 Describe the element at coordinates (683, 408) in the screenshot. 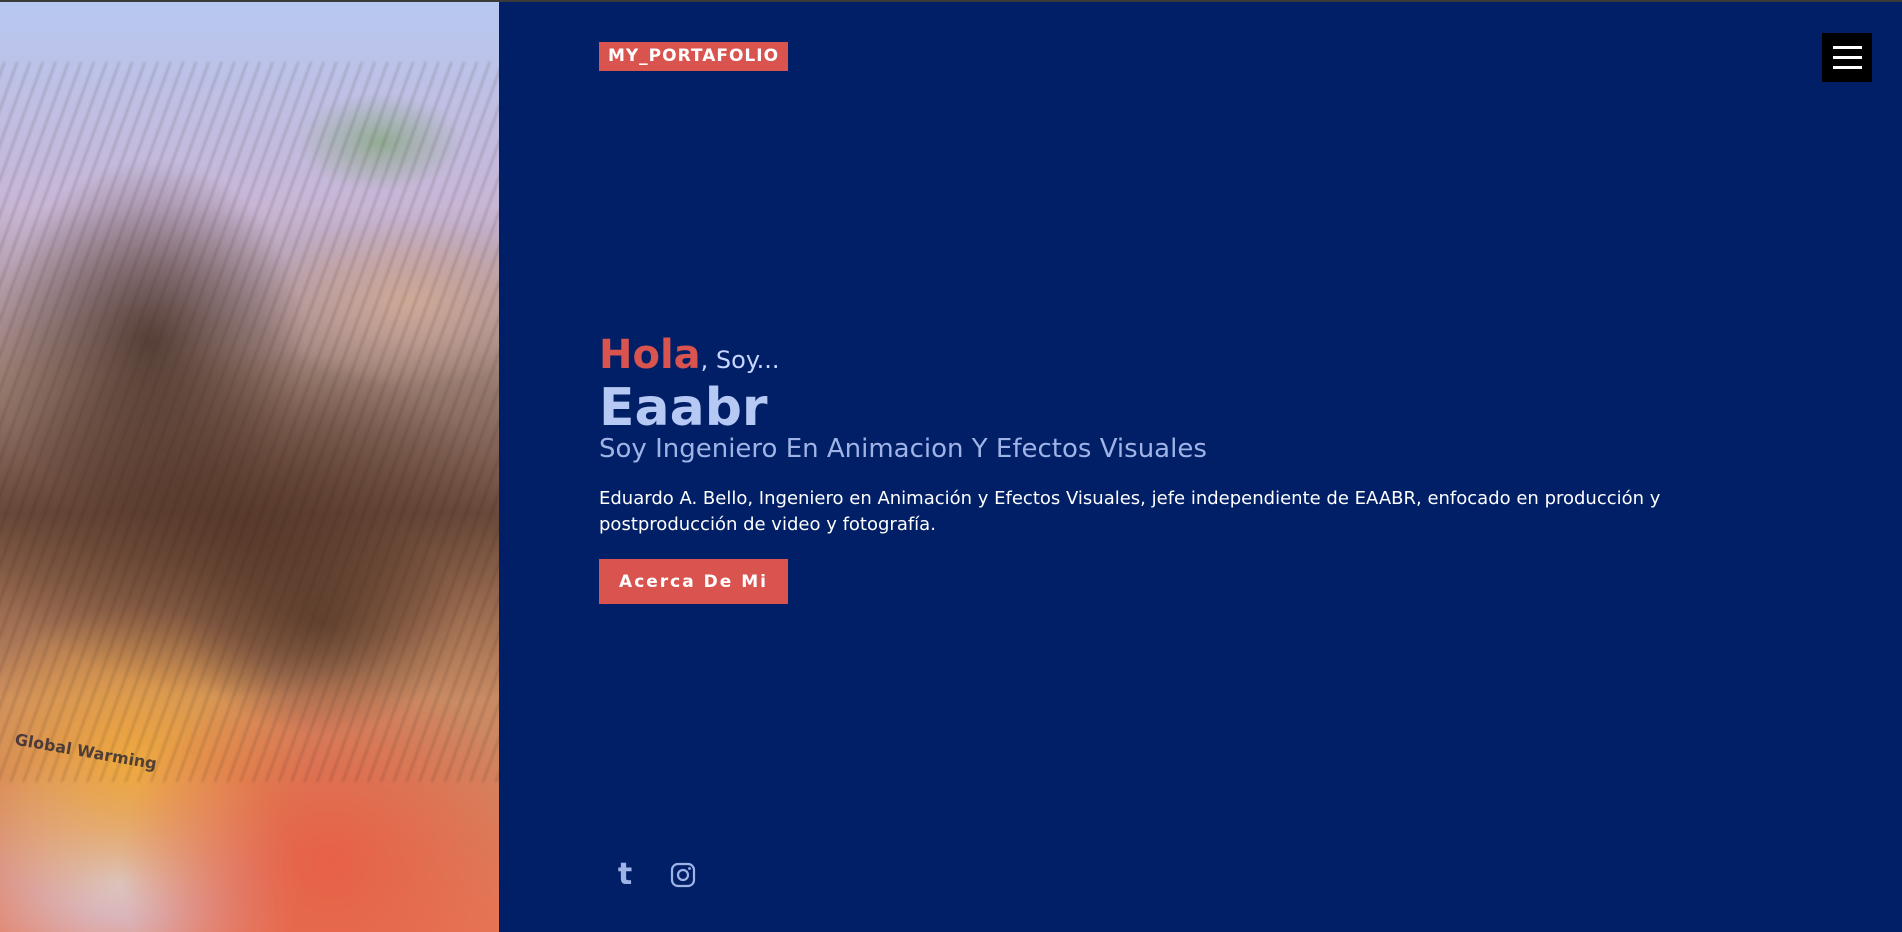

I see `hero-name: Eaabr` at that location.